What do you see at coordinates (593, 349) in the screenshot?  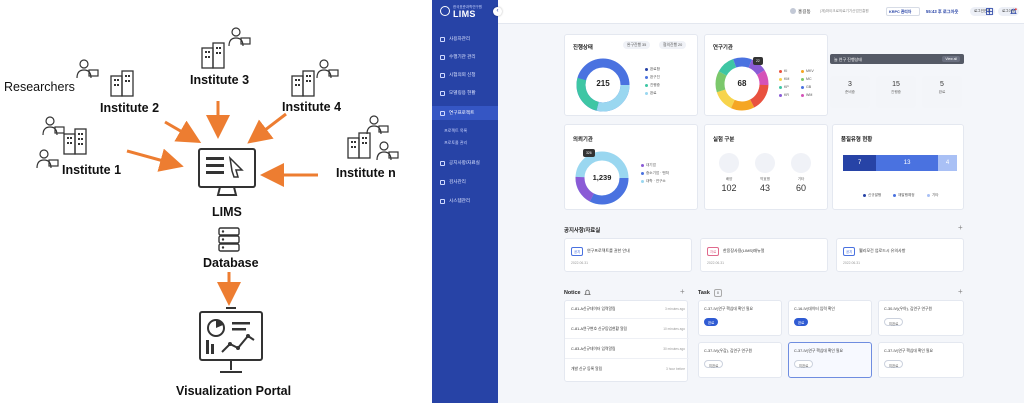 I see `list-item-text: C-83-A신규데이터 입력알림` at bounding box center [593, 349].